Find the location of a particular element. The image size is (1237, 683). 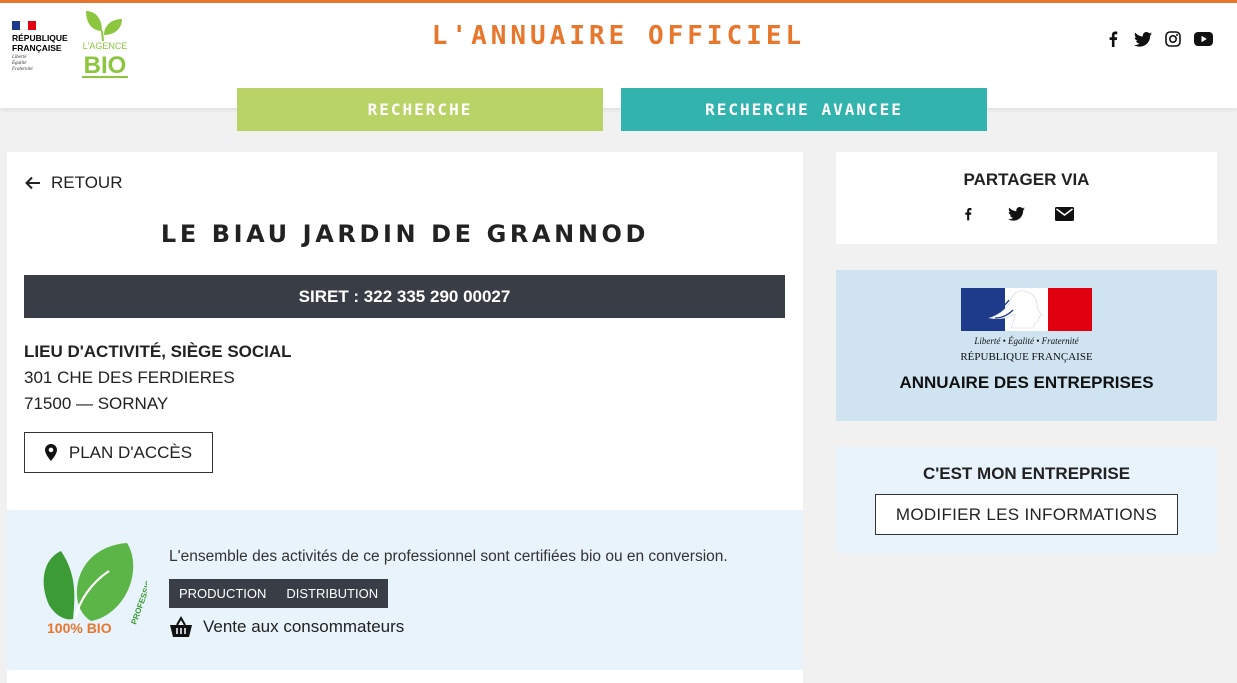

sales-label: Vente aux consommateurs is located at coordinates (304, 626).